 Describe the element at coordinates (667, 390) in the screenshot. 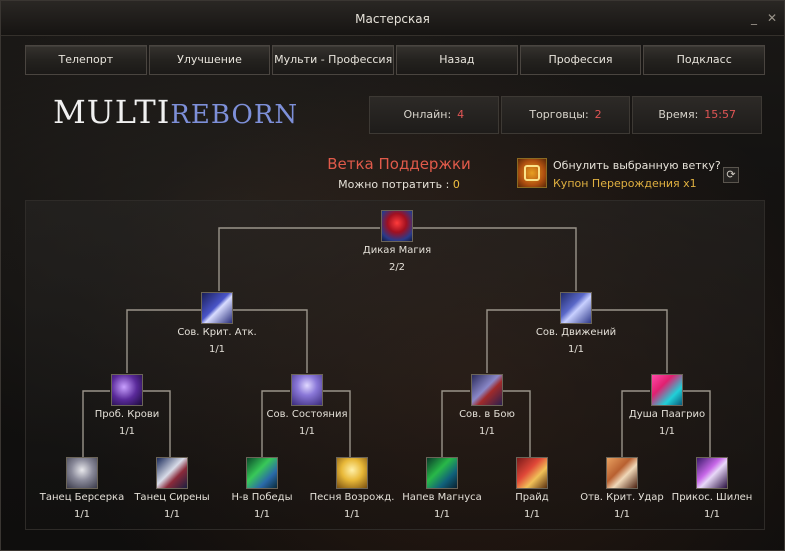

I see `paagrio-soul-icon` at that location.